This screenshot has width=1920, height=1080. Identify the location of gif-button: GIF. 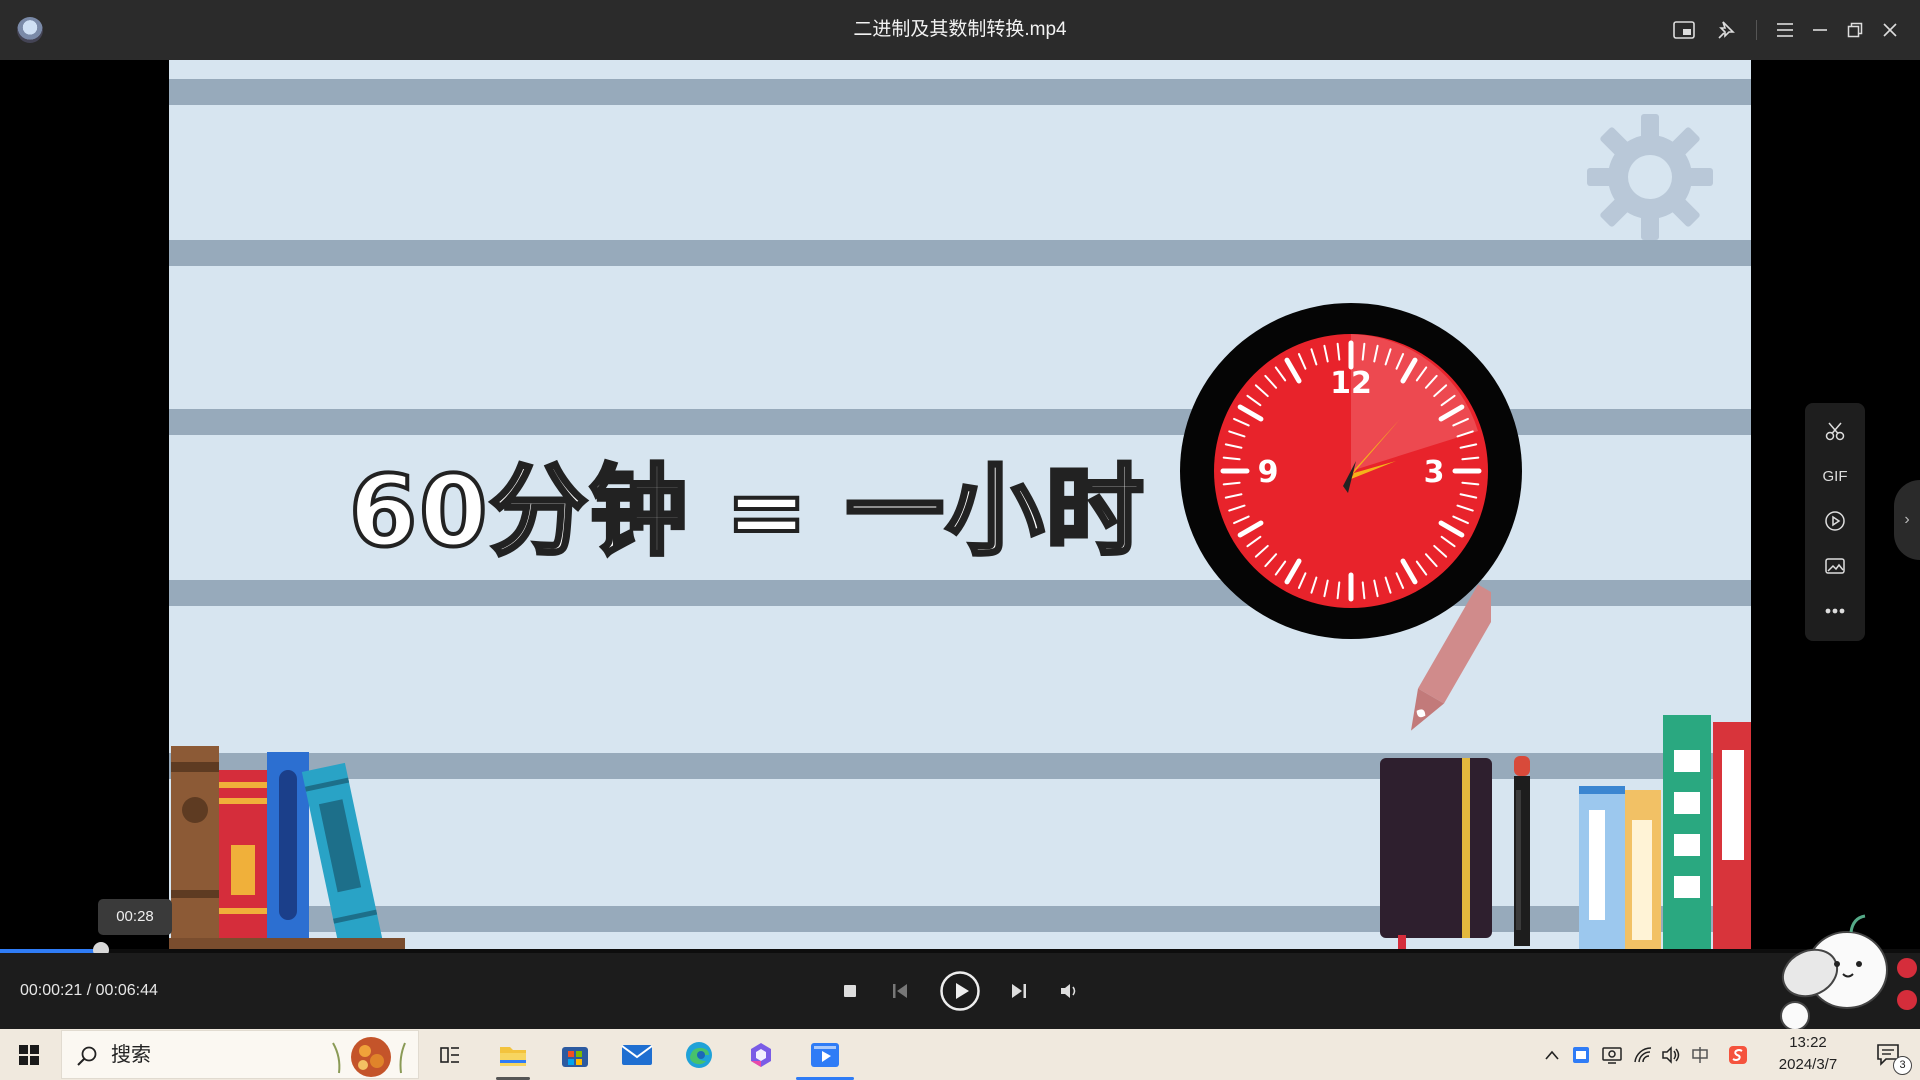
(1835, 476).